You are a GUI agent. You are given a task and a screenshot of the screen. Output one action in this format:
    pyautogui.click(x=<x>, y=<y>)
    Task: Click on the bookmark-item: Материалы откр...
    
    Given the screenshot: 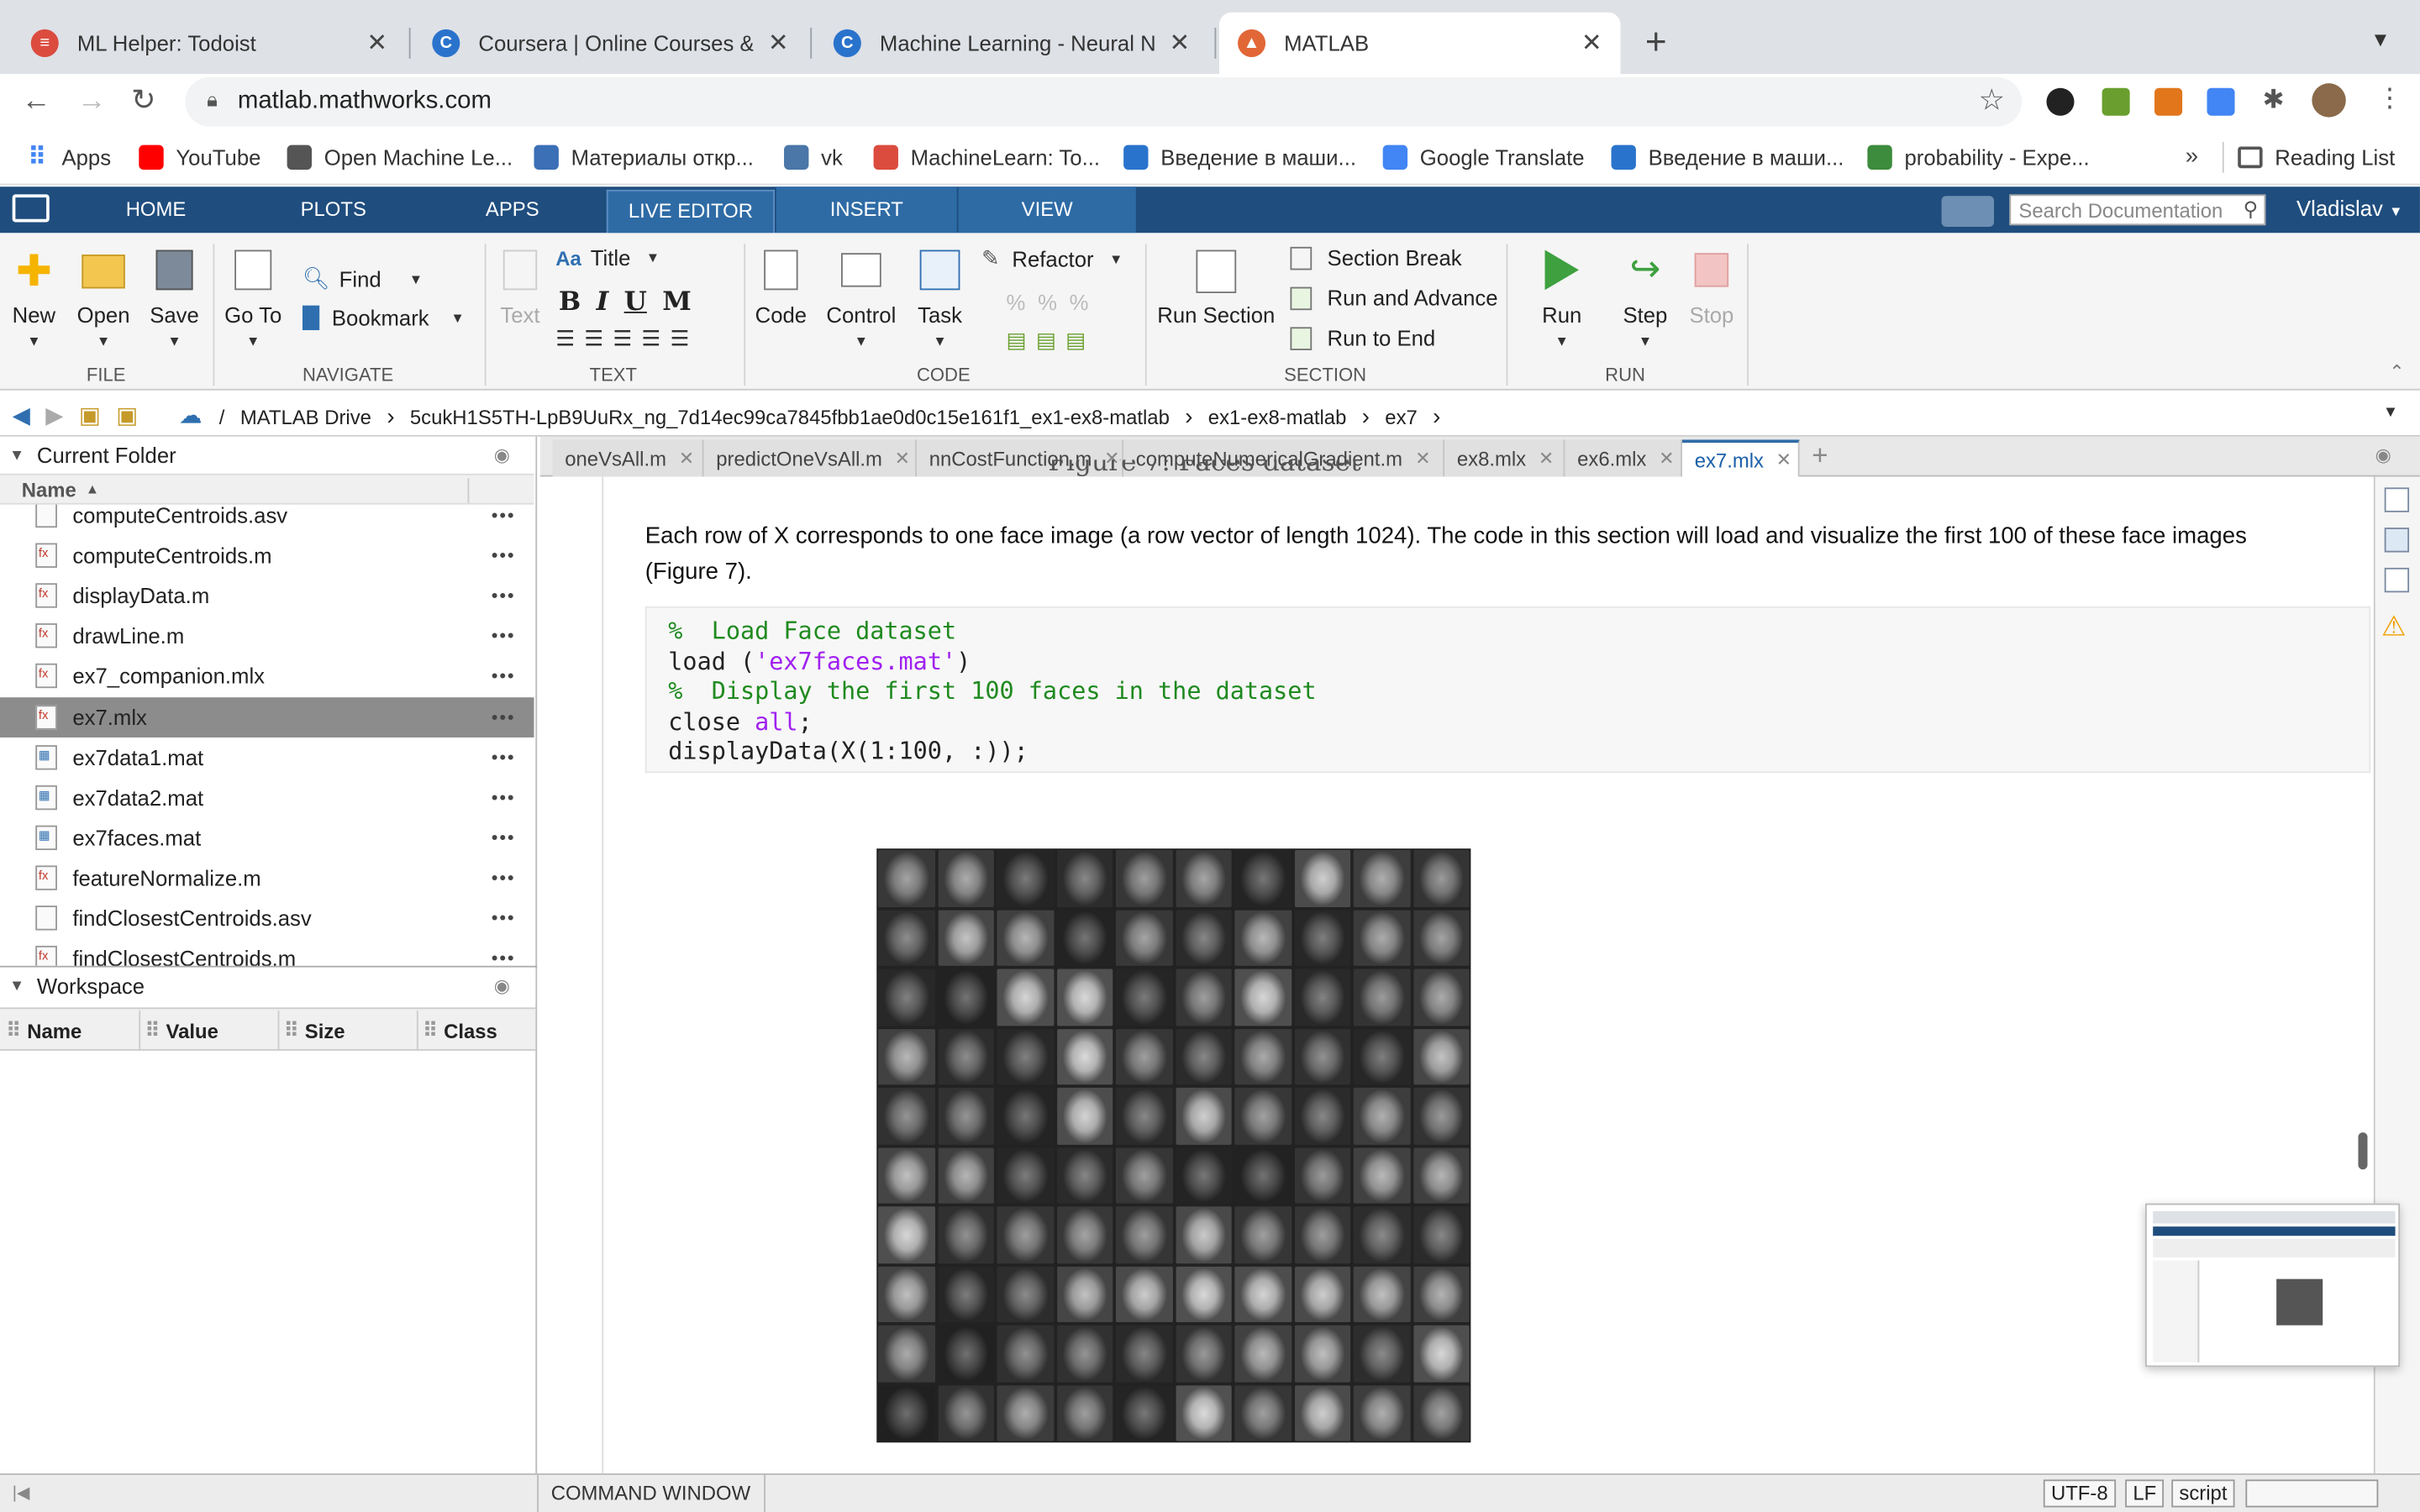 What is the action you would take?
    pyautogui.click(x=644, y=157)
    